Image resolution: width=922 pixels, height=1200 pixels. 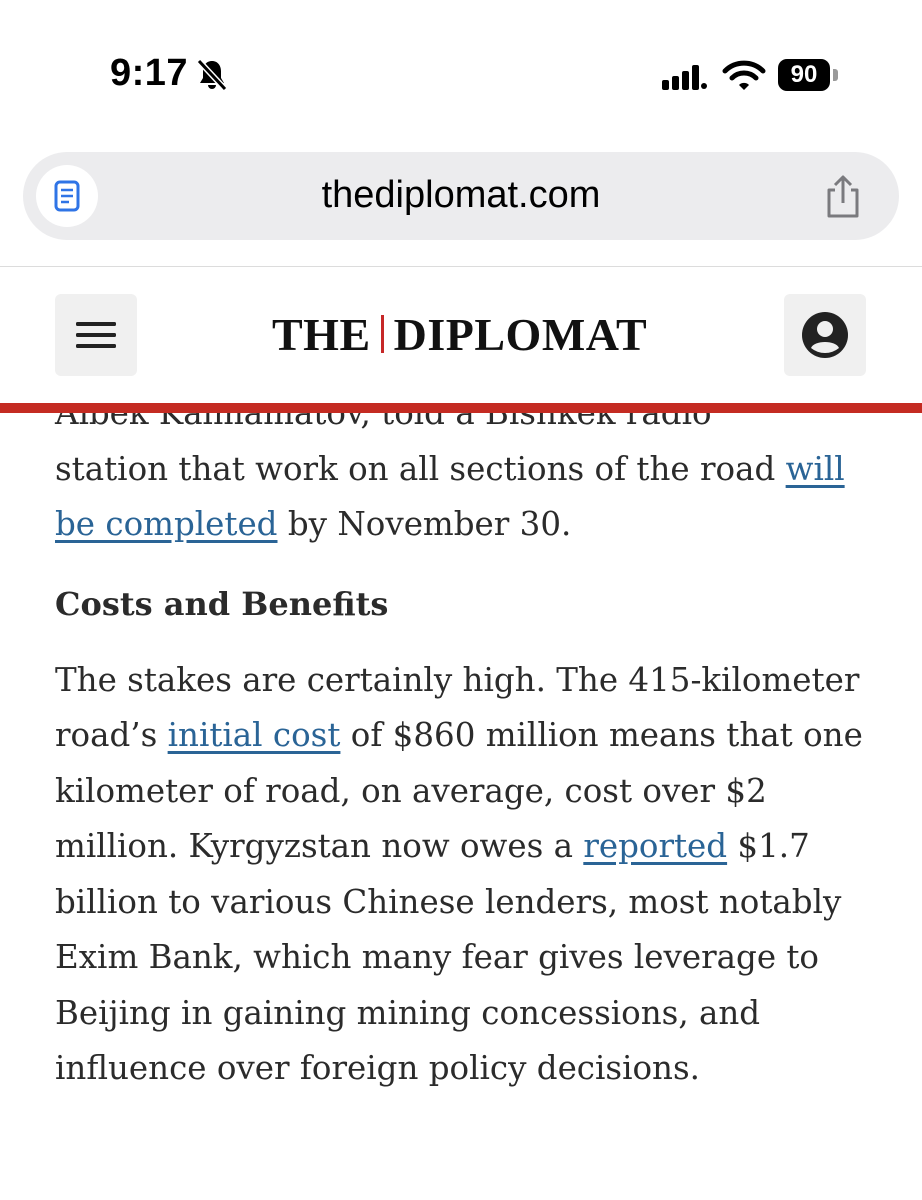 I want to click on logo-separator, so click(x=382, y=334).